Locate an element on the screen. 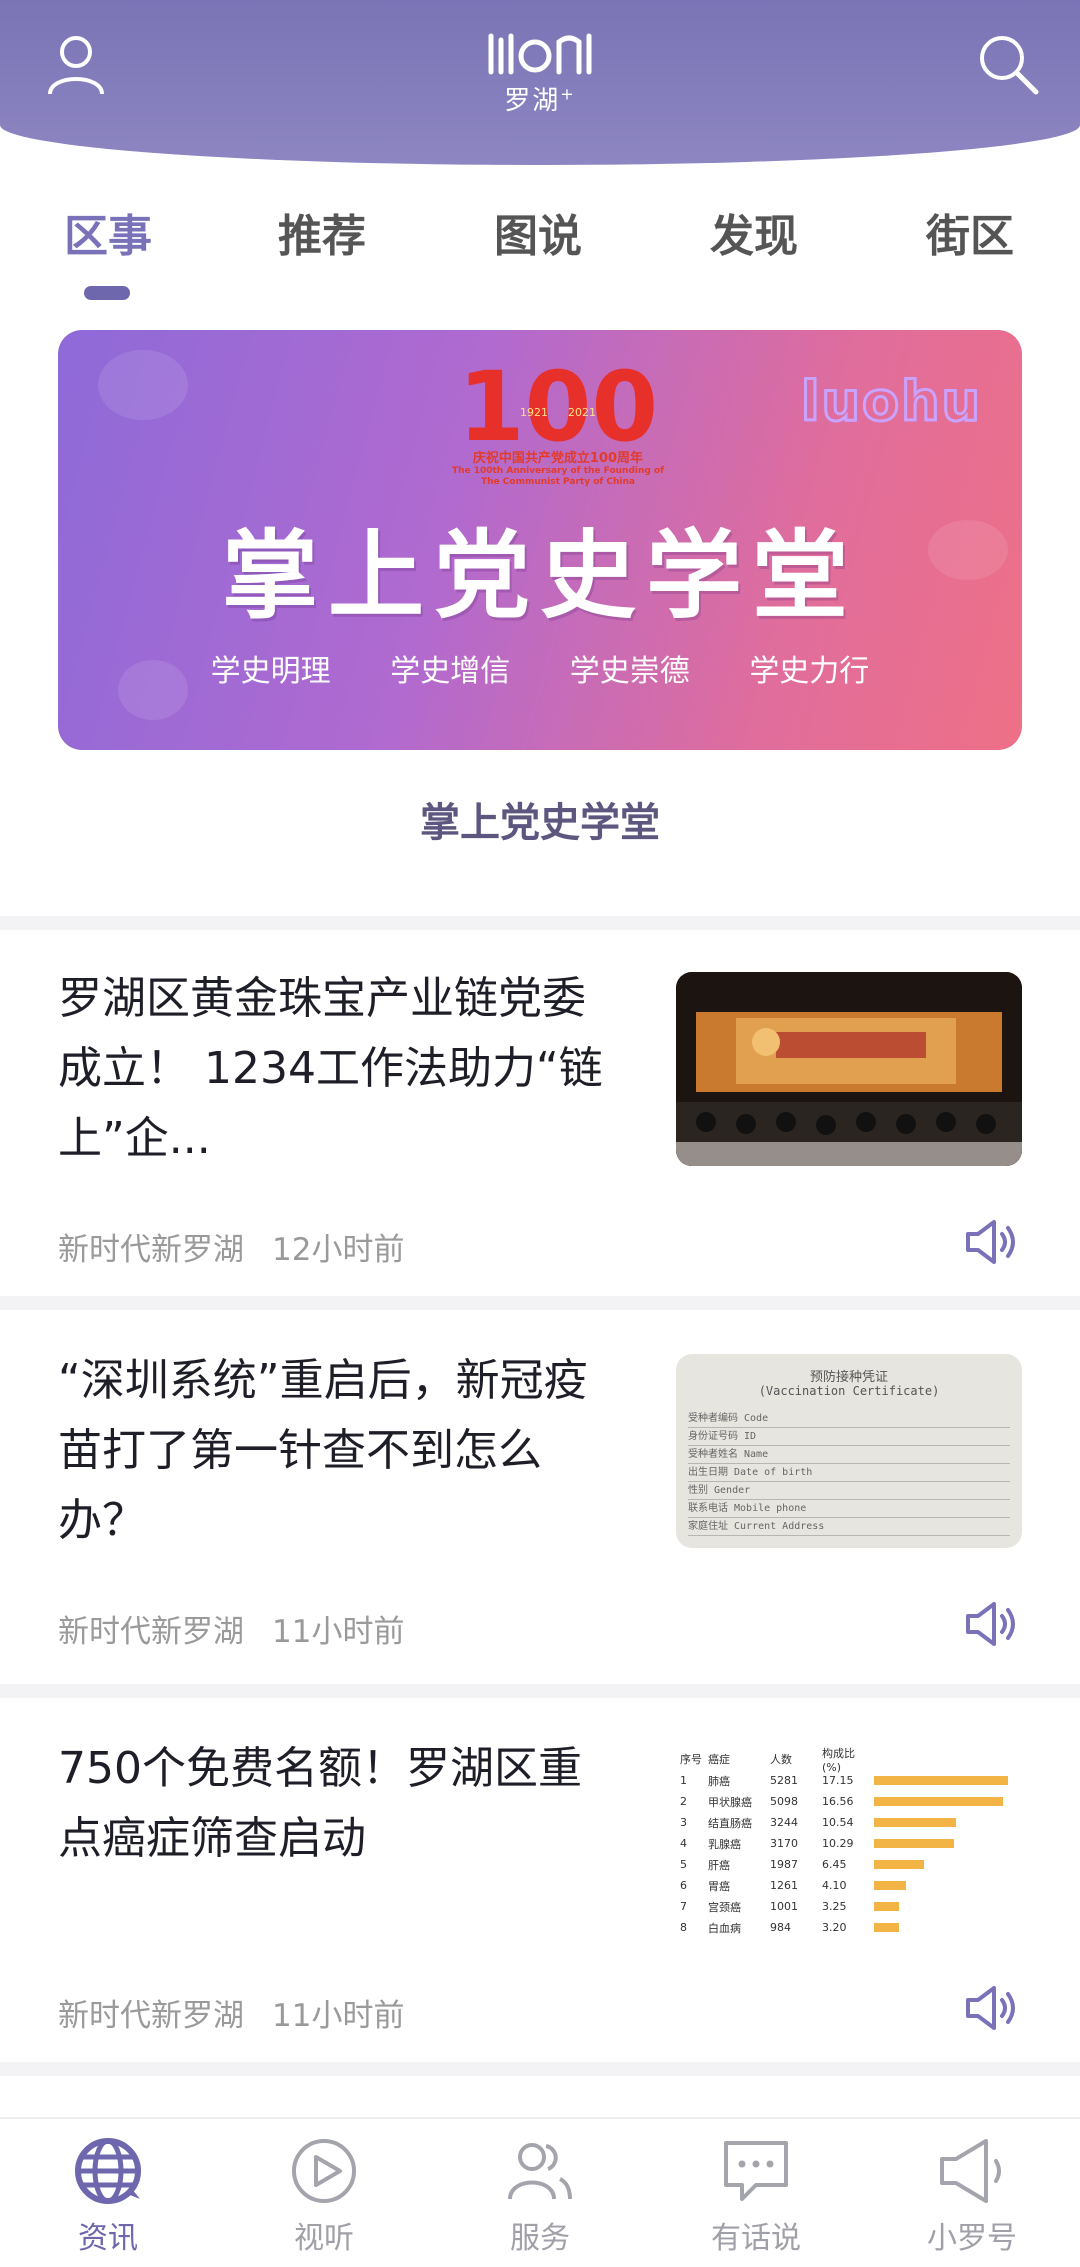 This screenshot has width=1080, height=2267. nav-youhuashuo: 有话说 is located at coordinates (756, 2195).